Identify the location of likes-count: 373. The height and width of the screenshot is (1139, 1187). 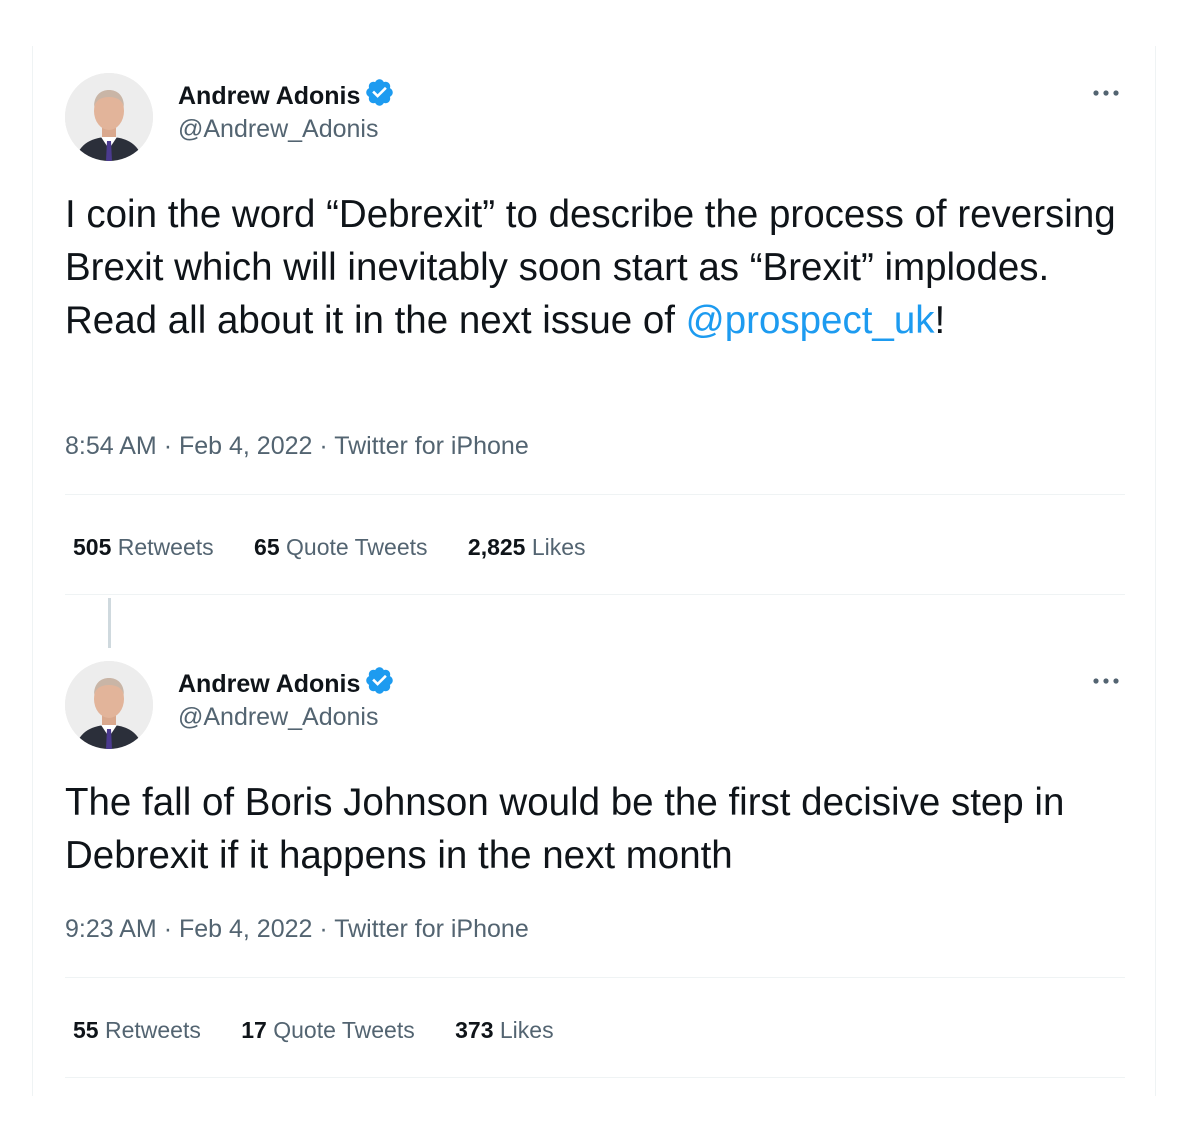
(474, 1030).